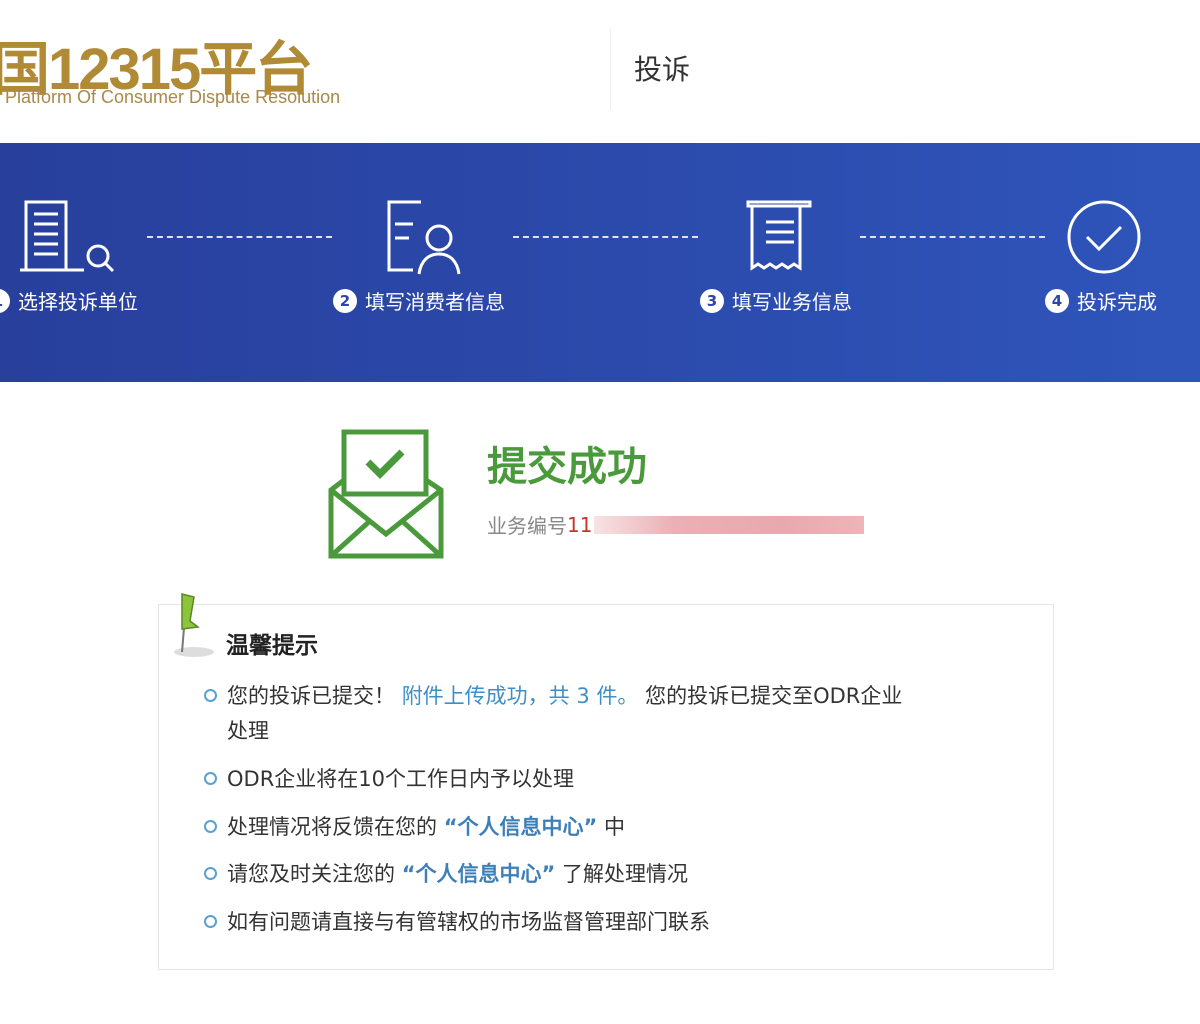  What do you see at coordinates (729, 524) in the screenshot?
I see `redacted-blur` at bounding box center [729, 524].